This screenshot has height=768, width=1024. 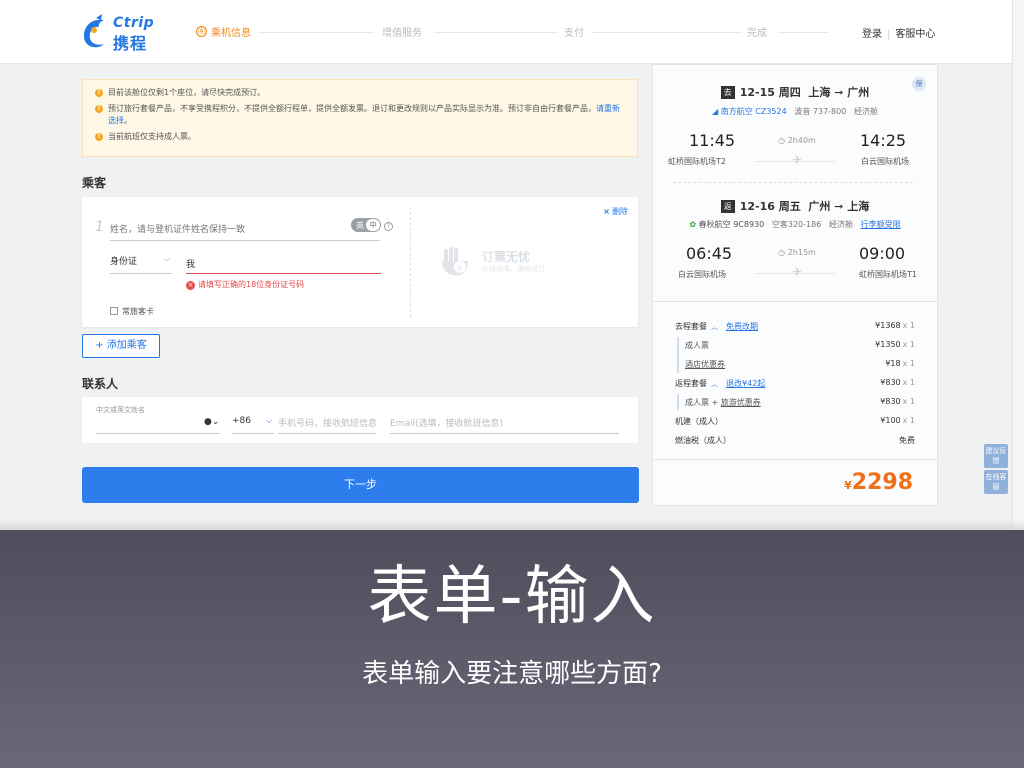 I want to click on outbound-duration: ◷ 2h40m, so click(x=797, y=140).